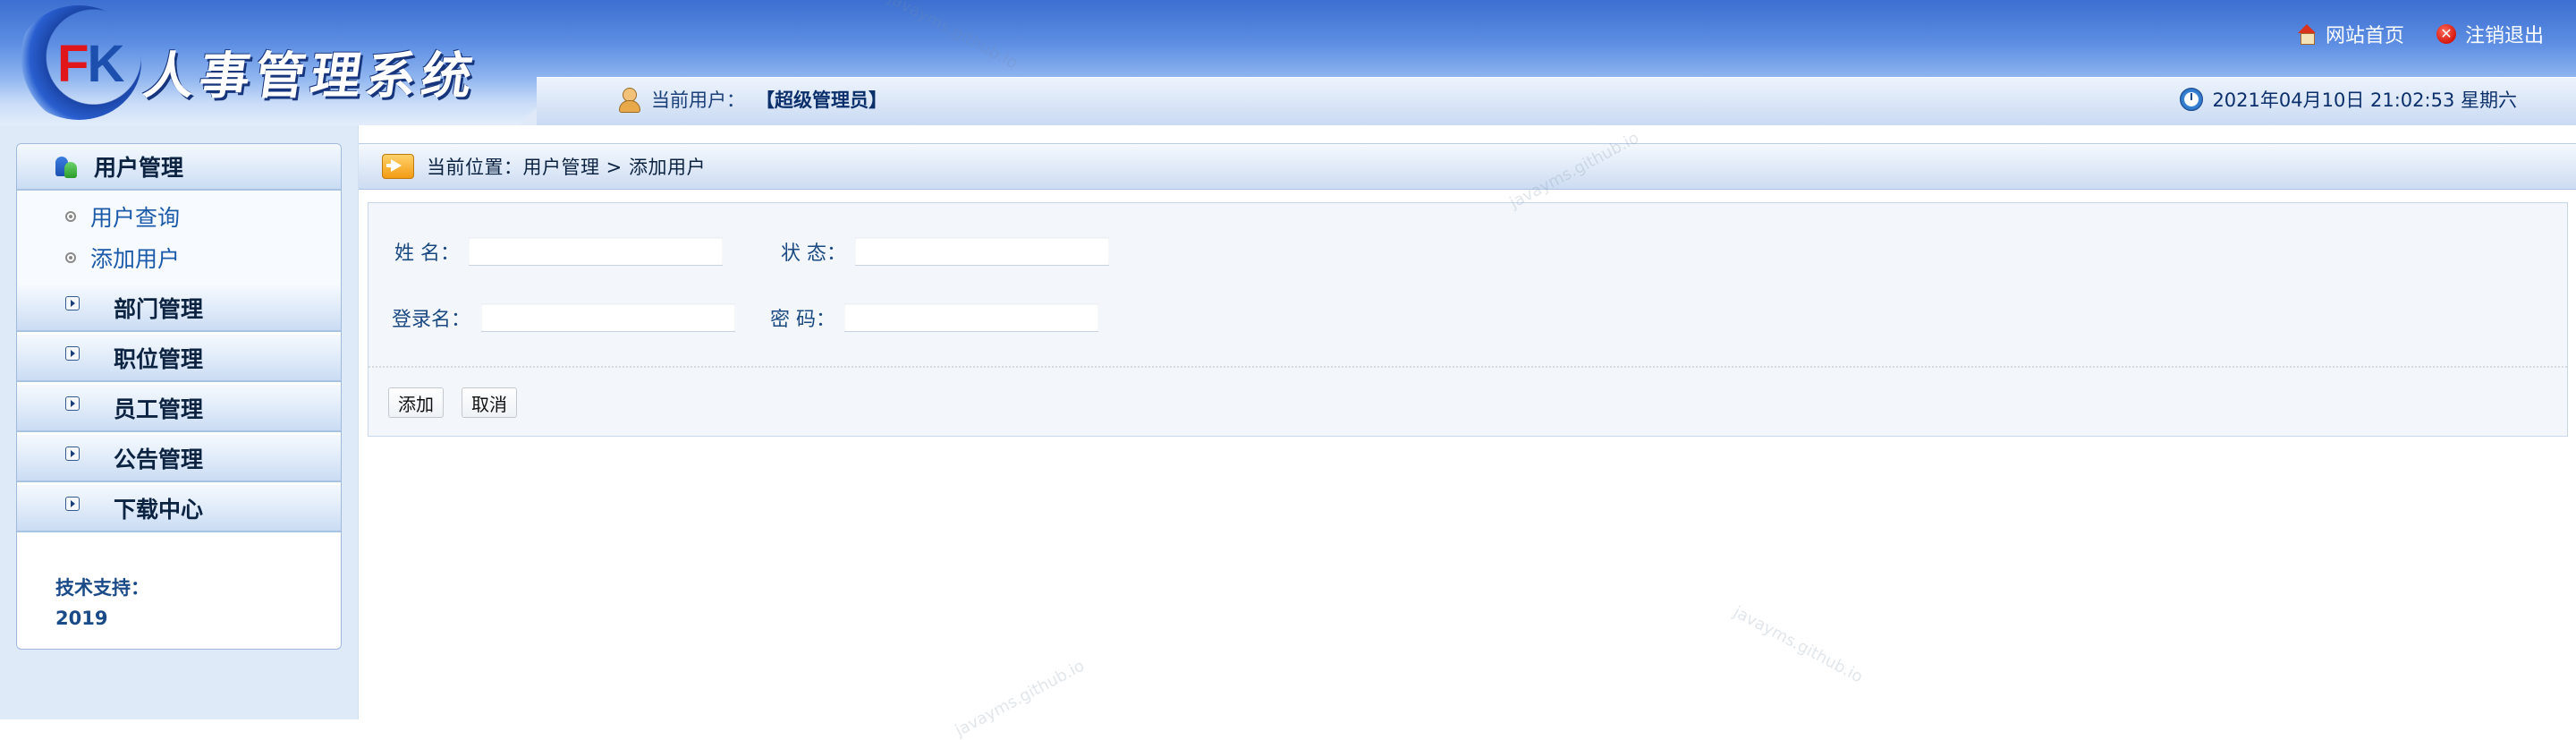  What do you see at coordinates (2364, 36) in the screenshot?
I see `home-link-label: 网站首页` at bounding box center [2364, 36].